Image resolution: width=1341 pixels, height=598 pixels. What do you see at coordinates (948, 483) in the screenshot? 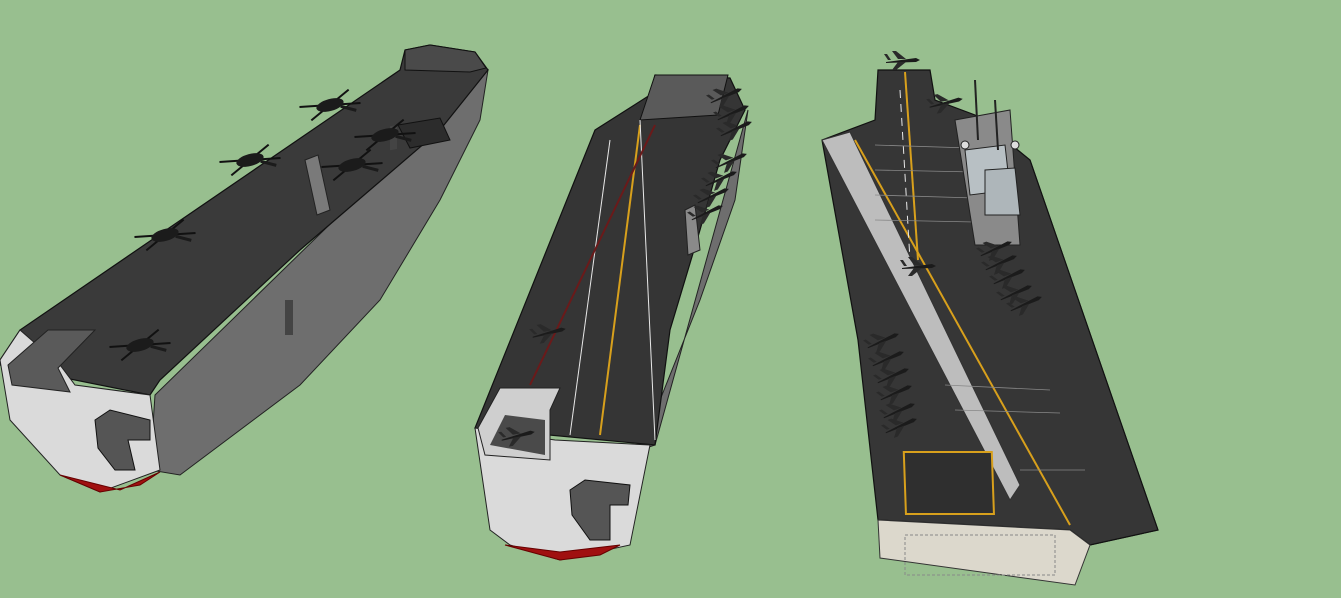
I see `ship3-landing-zone` at bounding box center [948, 483].